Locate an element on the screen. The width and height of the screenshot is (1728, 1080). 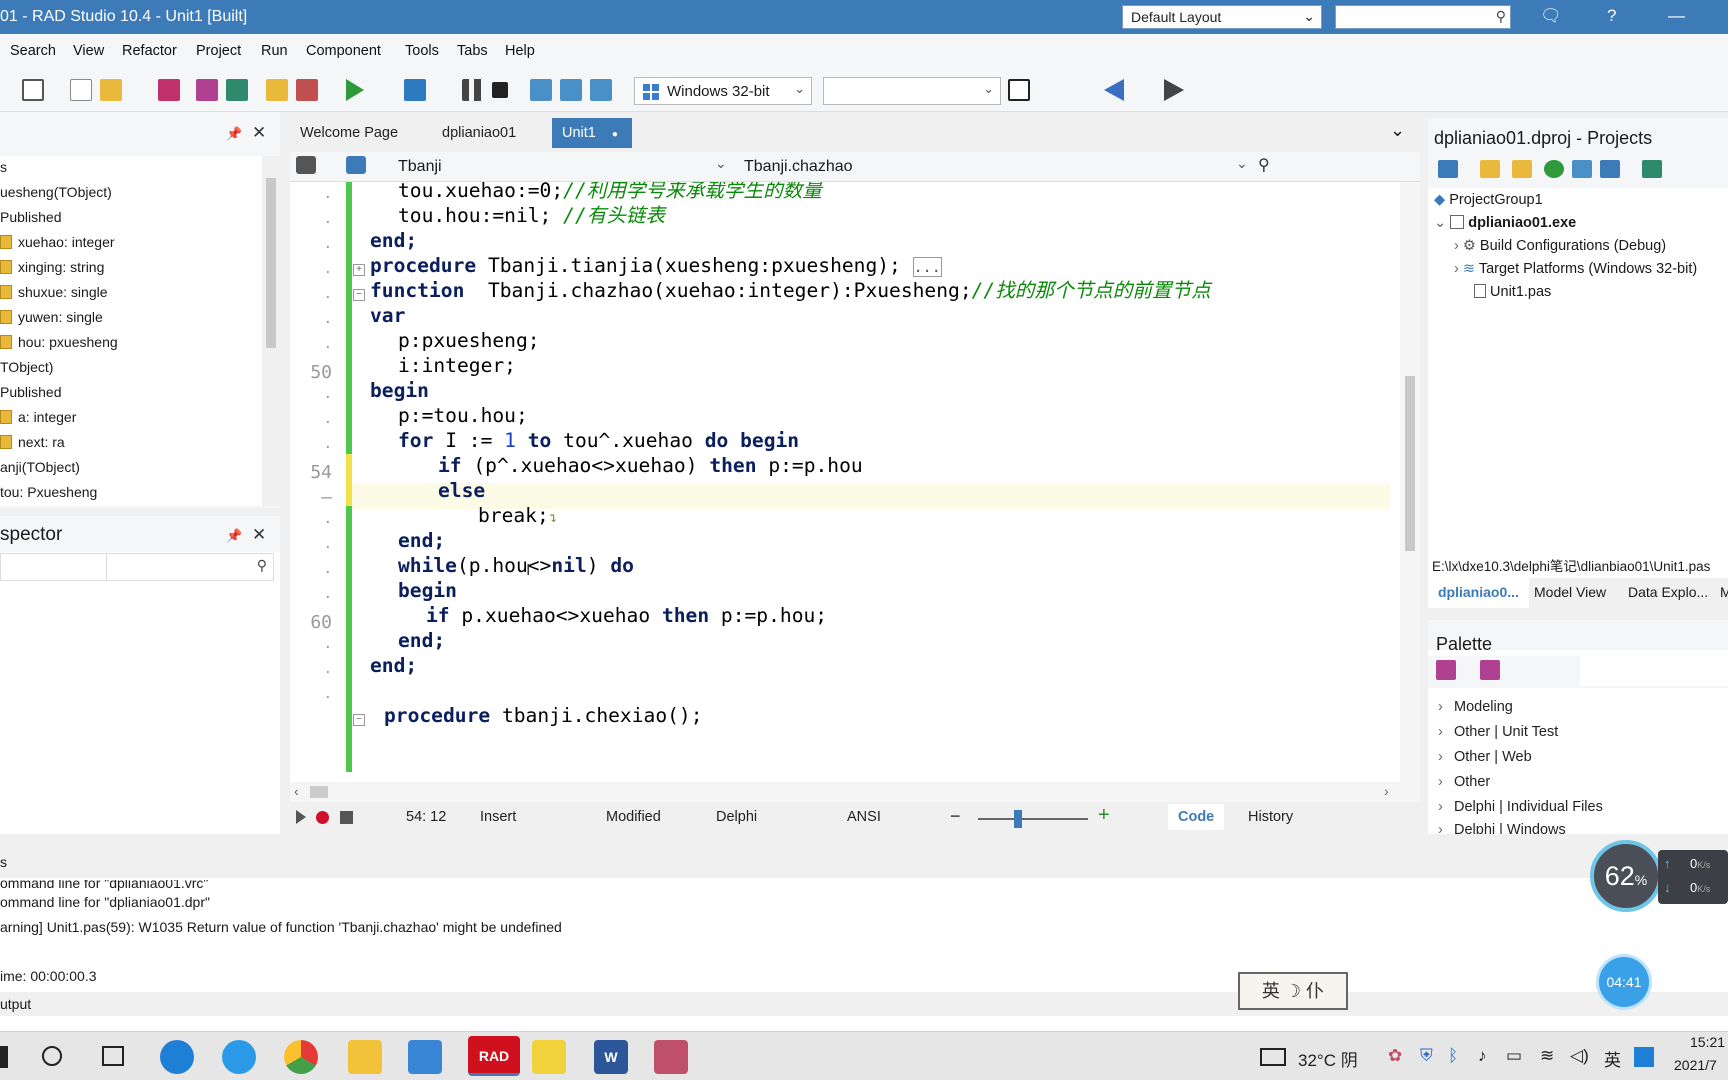
stop-icon is located at coordinates (500, 90).